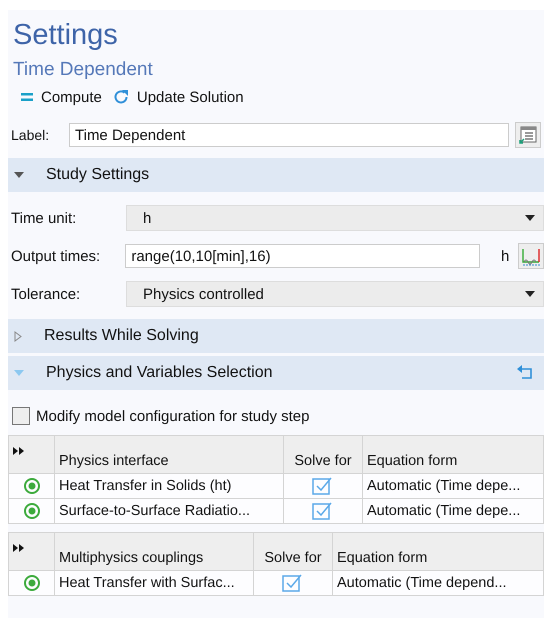 The image size is (544, 618). What do you see at coordinates (302, 256) in the screenshot?
I see `output-times-field: range(10,10[min],16)` at bounding box center [302, 256].